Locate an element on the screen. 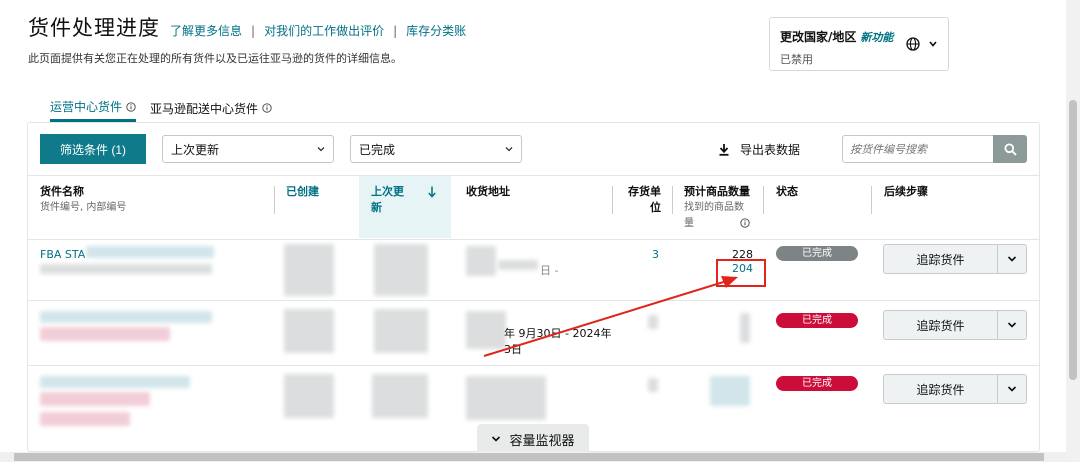 This screenshot has height=462, width=1080. feedback-link: 对我们的工作做出评价 is located at coordinates (324, 30).